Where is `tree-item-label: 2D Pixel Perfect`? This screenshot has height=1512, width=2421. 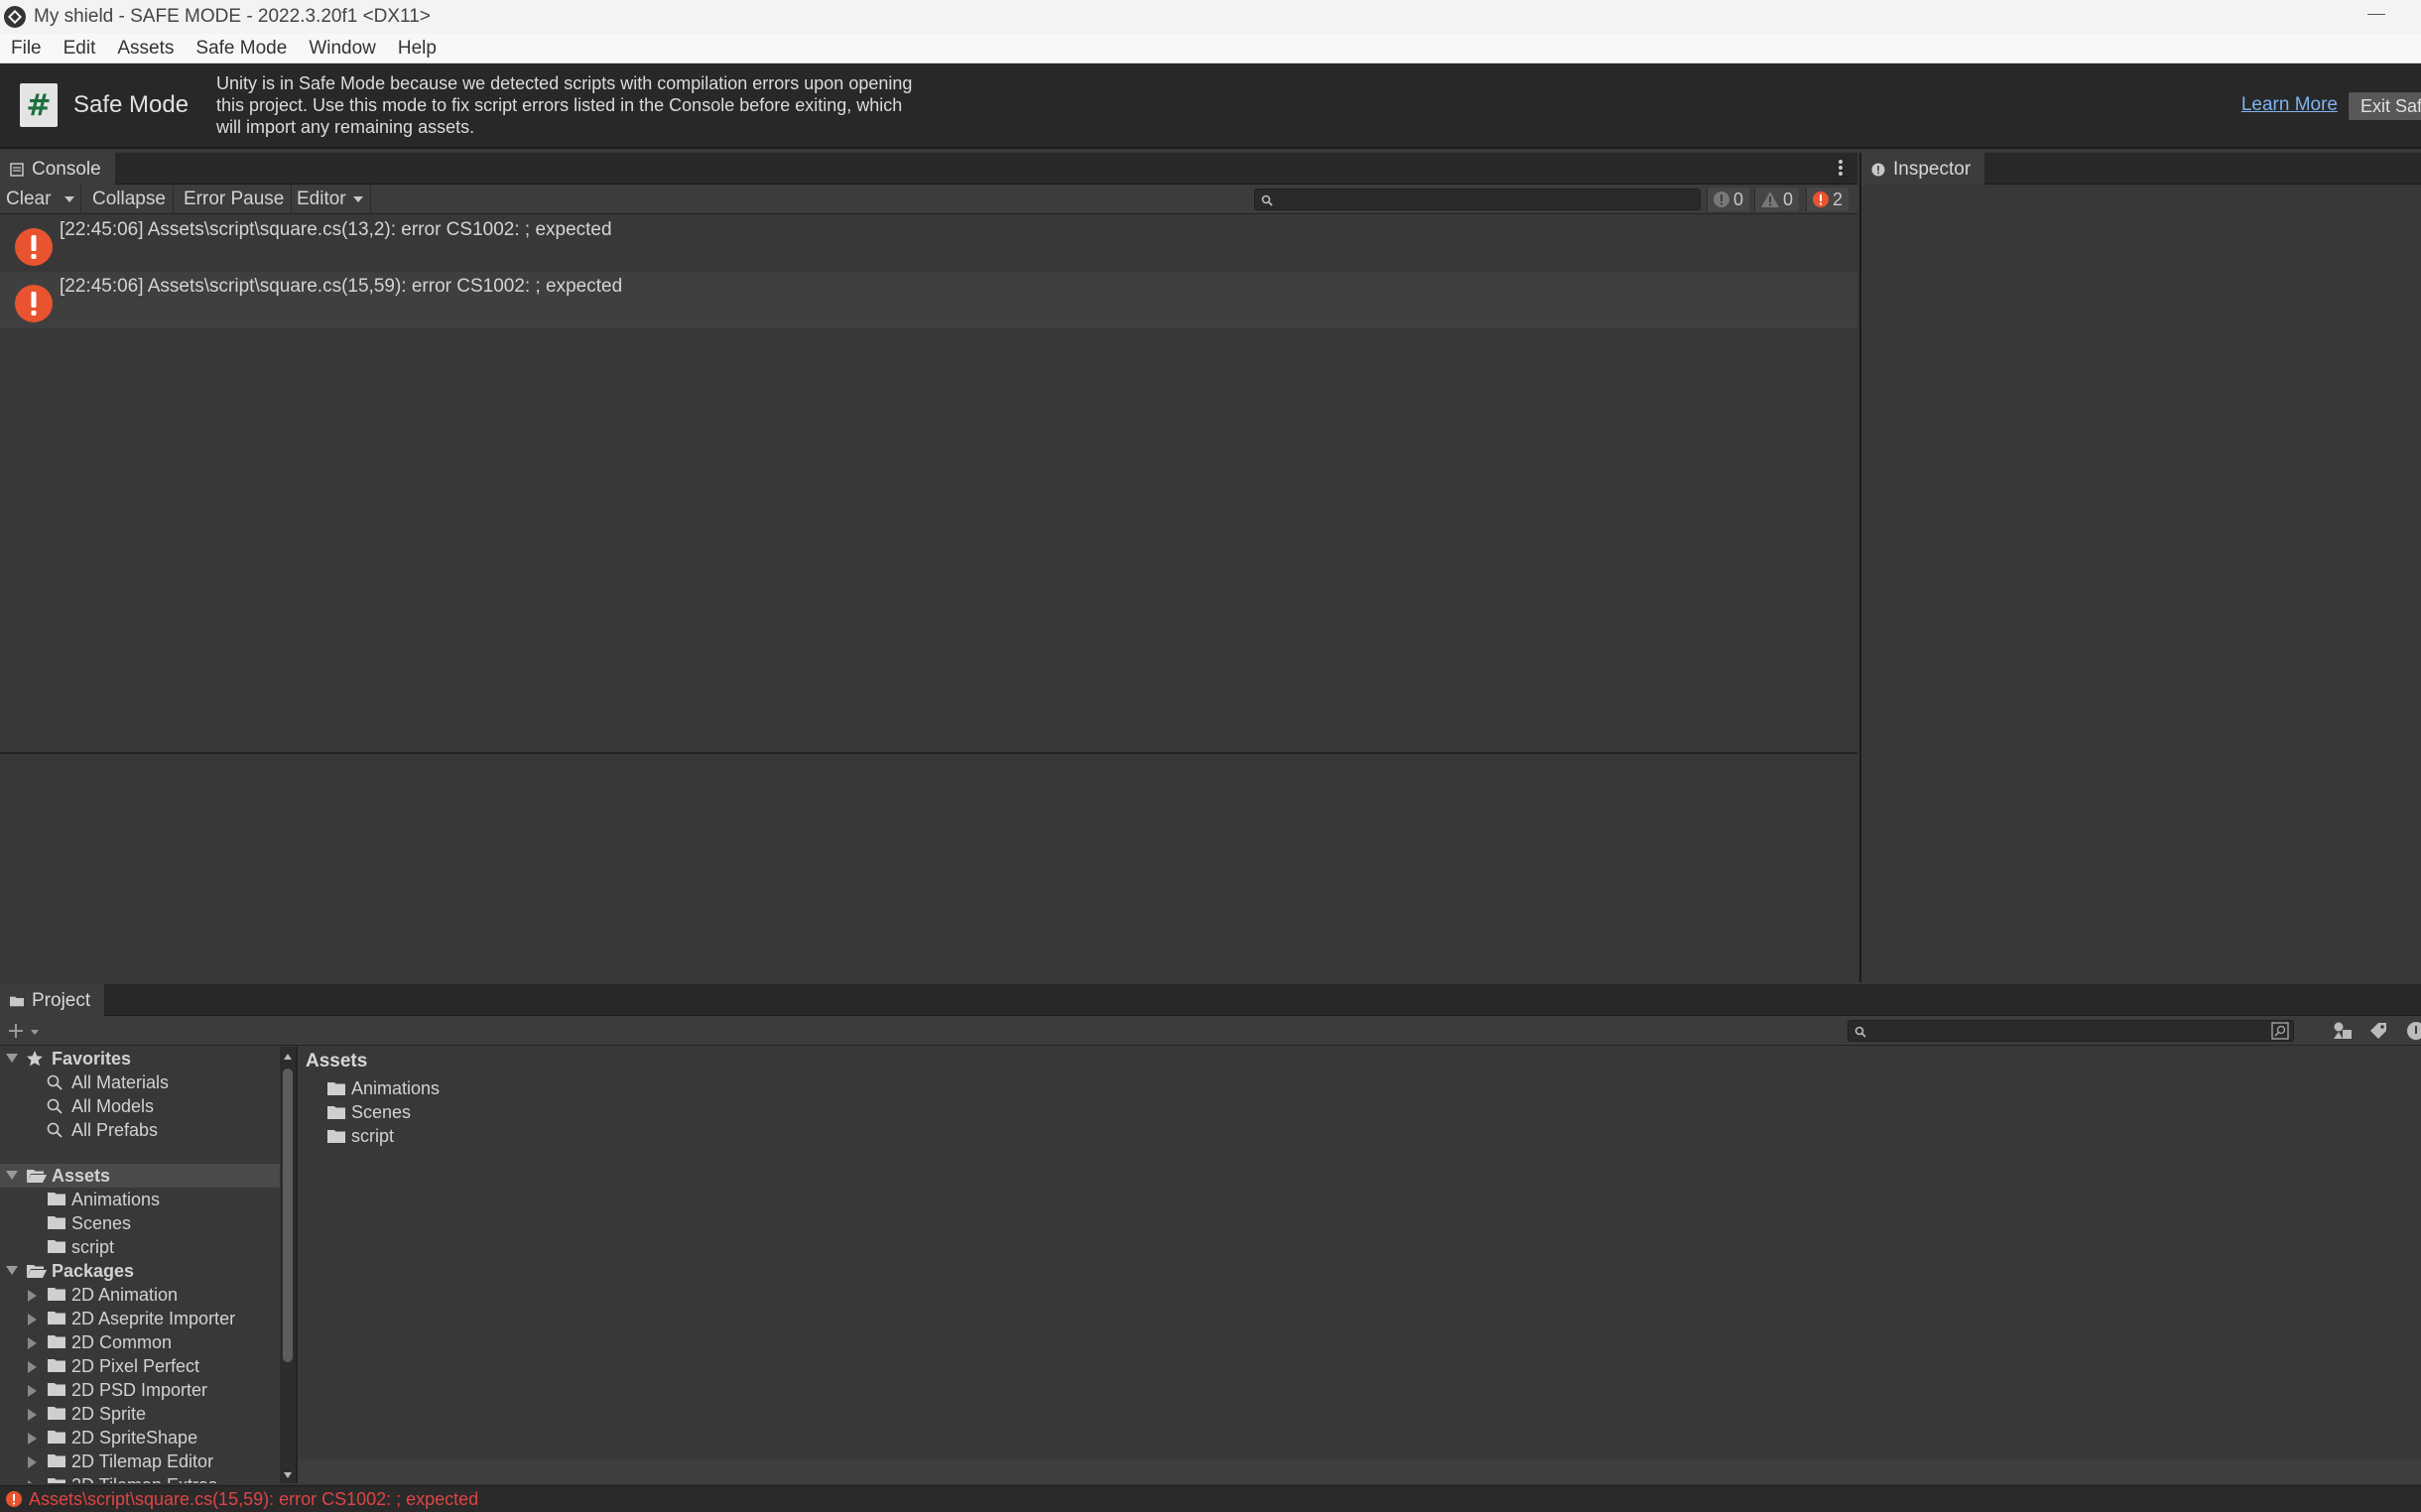 tree-item-label: 2D Pixel Perfect is located at coordinates (135, 1366).